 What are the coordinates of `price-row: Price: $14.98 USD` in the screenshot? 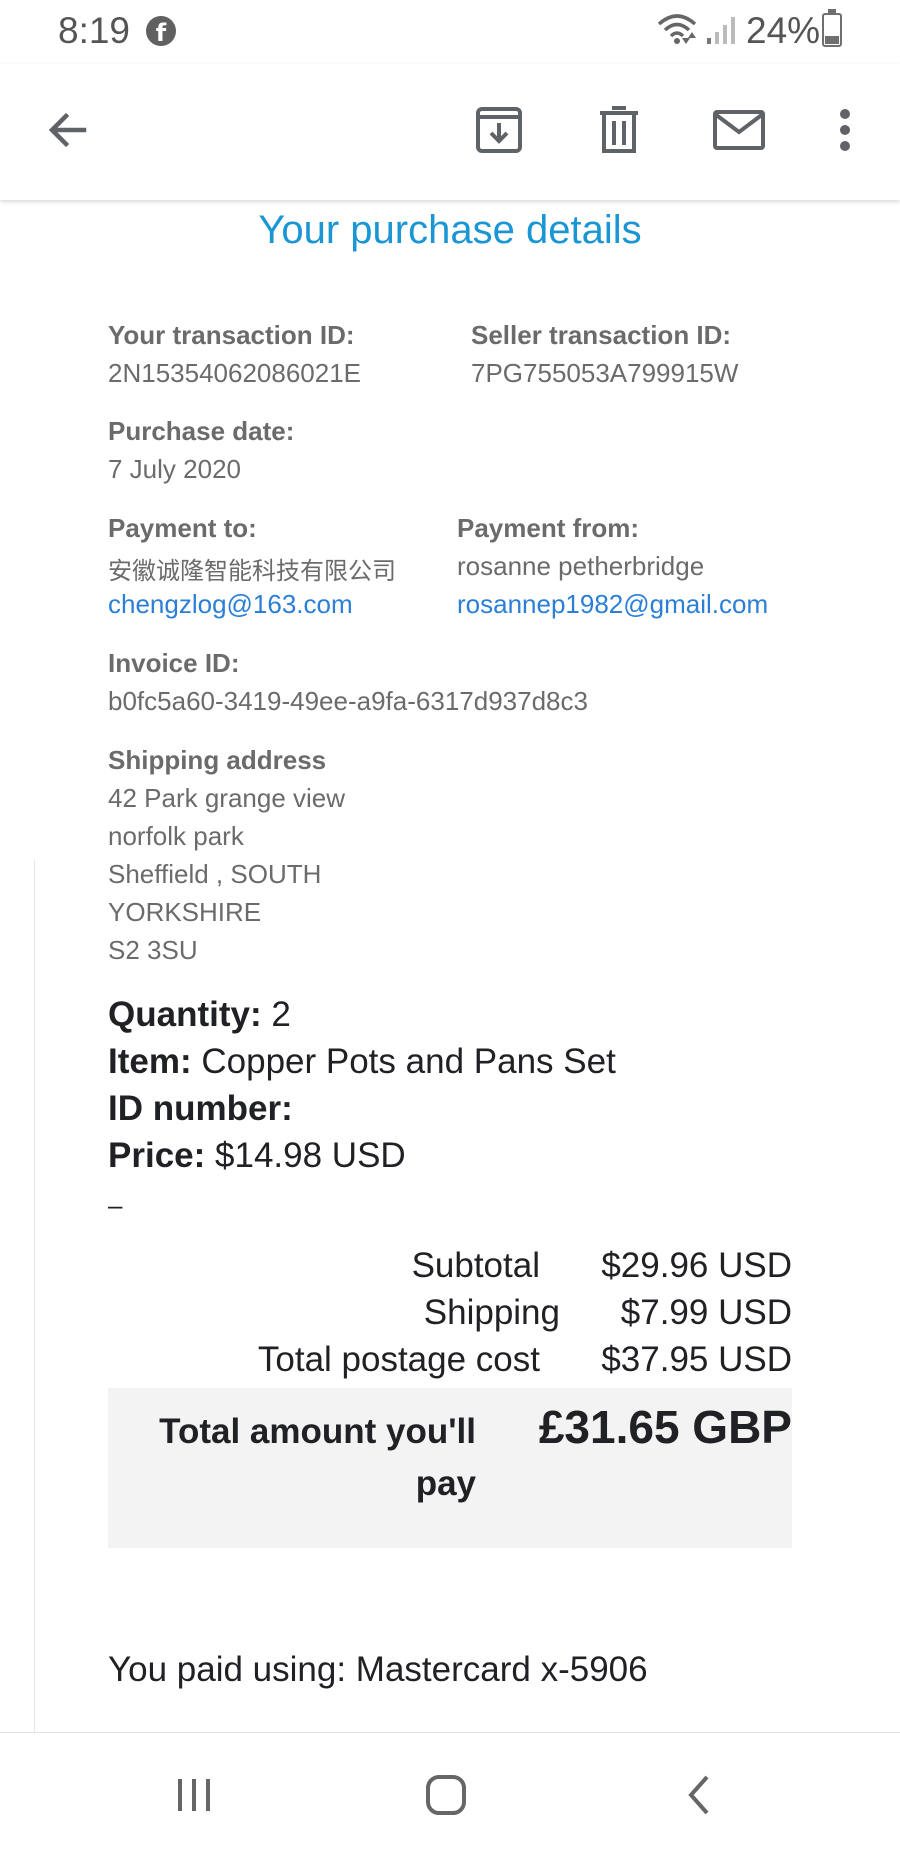 It's located at (257, 1156).